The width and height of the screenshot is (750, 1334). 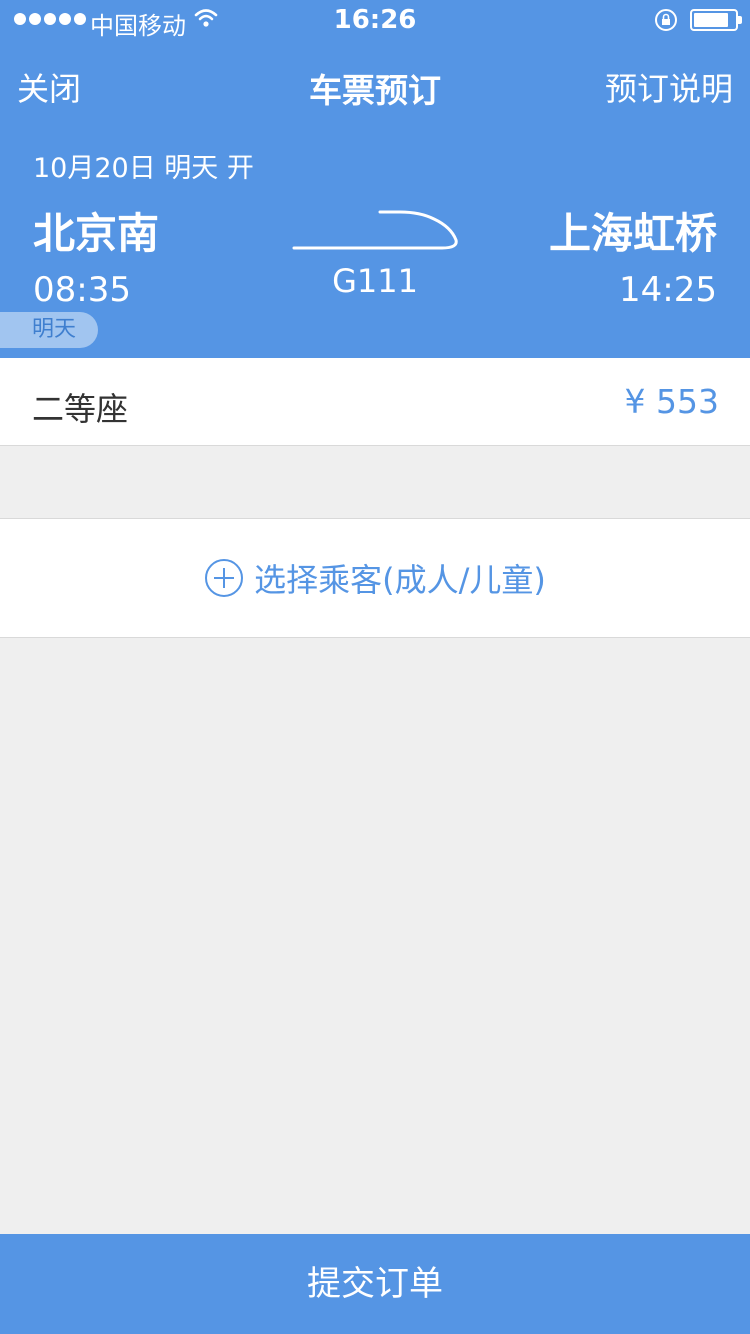 What do you see at coordinates (80, 409) in the screenshot?
I see `seat-type: 二等座` at bounding box center [80, 409].